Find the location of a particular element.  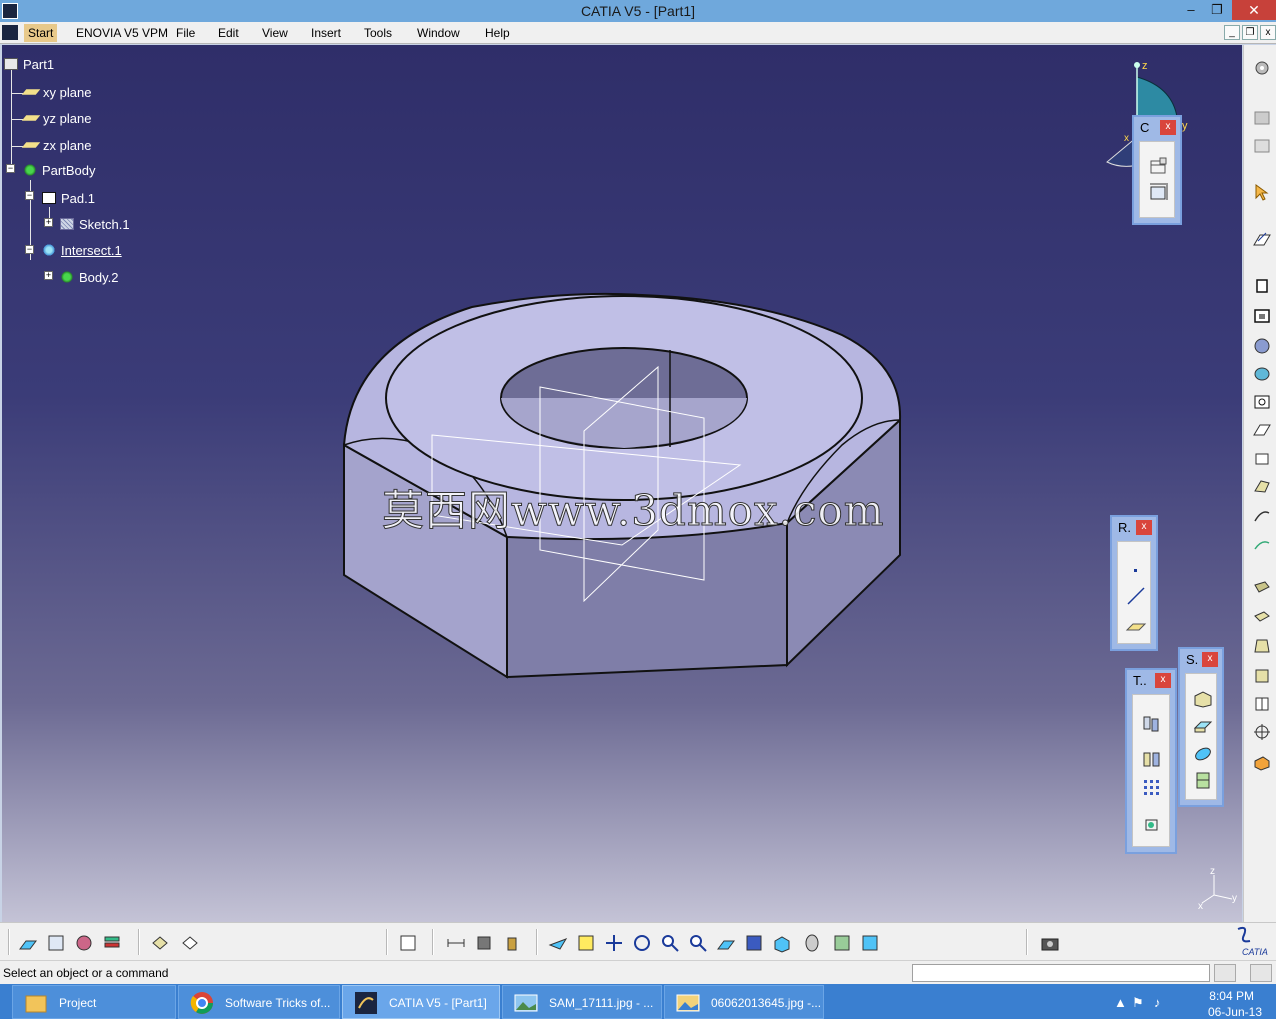

formula-icon is located at coordinates (1262, 146).